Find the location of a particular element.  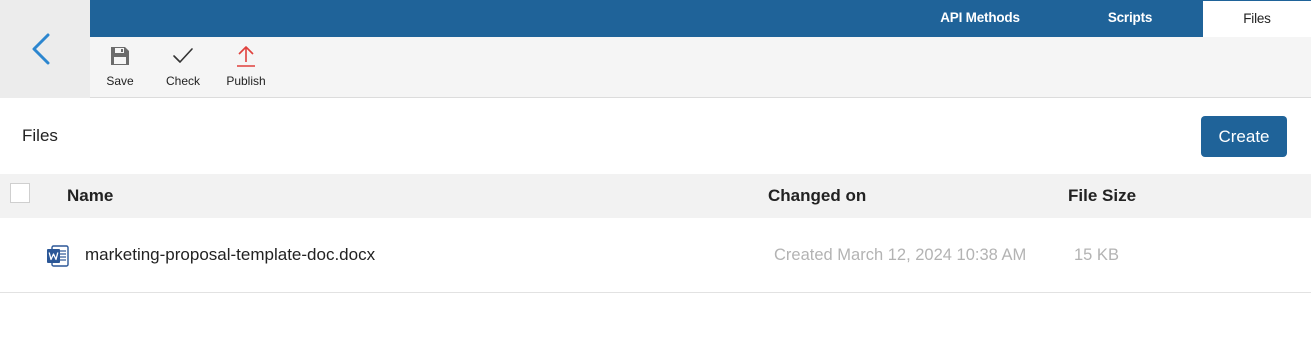

table-header: Name Changed on File Size is located at coordinates (655, 196).